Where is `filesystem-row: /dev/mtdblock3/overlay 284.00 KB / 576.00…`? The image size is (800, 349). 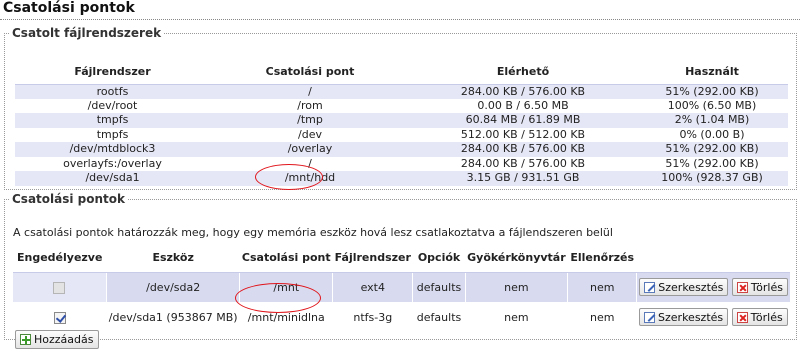
filesystem-row: /dev/mtdblock3/overlay 284.00 KB / 576.00… is located at coordinates (401, 149).